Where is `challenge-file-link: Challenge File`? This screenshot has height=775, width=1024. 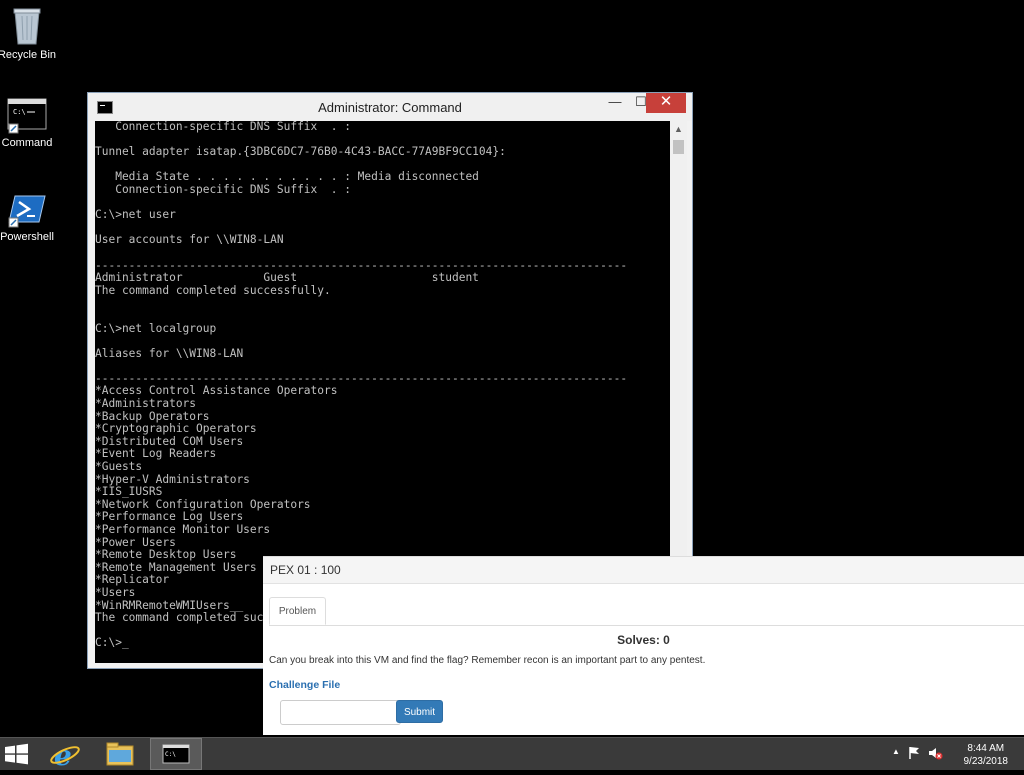 challenge-file-link: Challenge File is located at coordinates (304, 685).